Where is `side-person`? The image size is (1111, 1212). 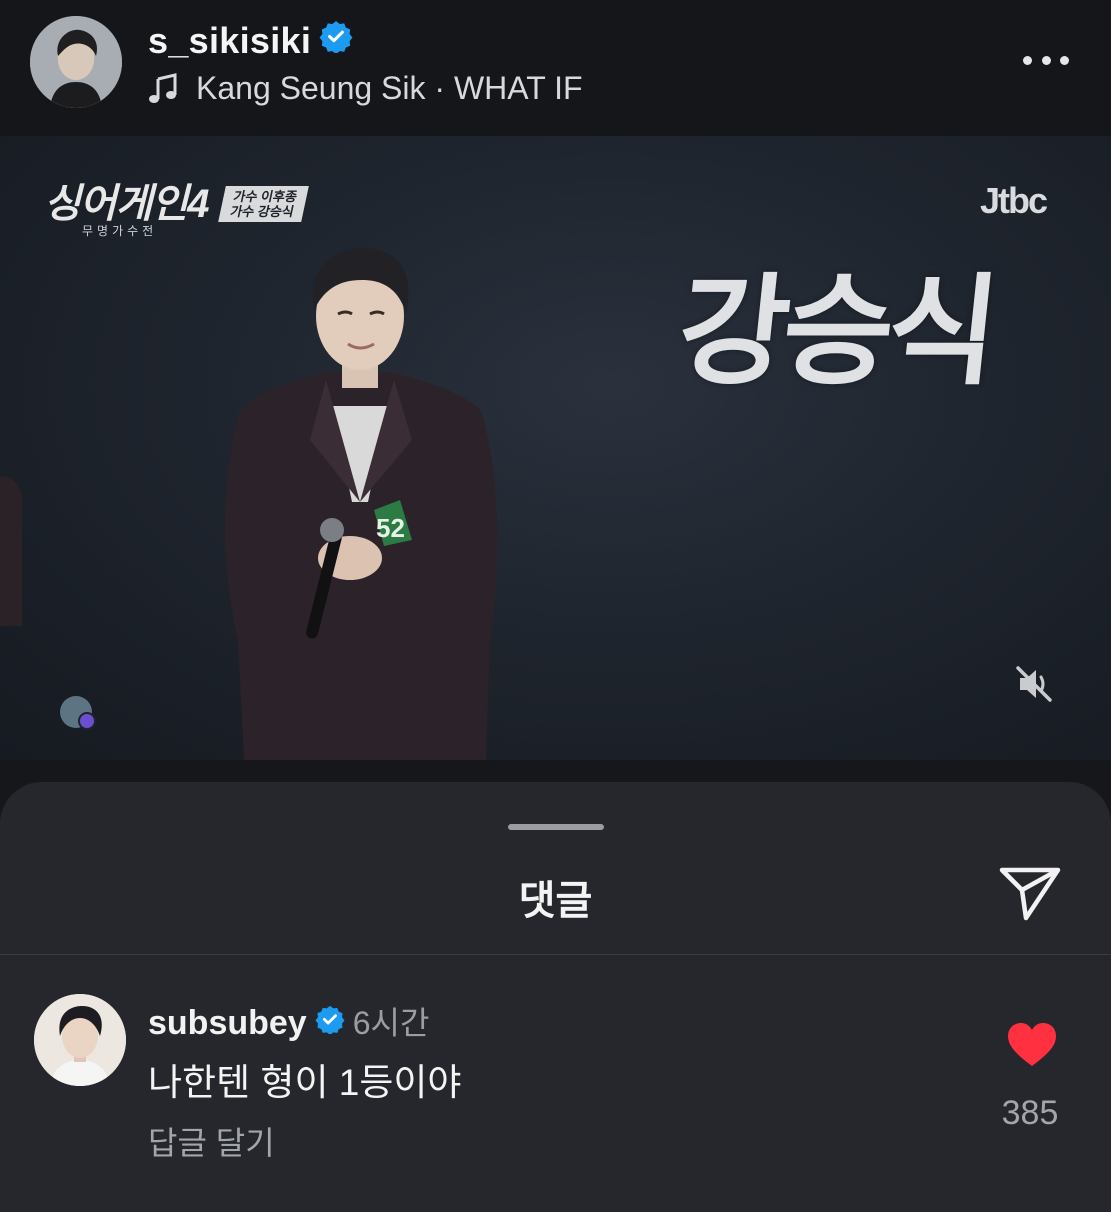
side-person is located at coordinates (11, 551).